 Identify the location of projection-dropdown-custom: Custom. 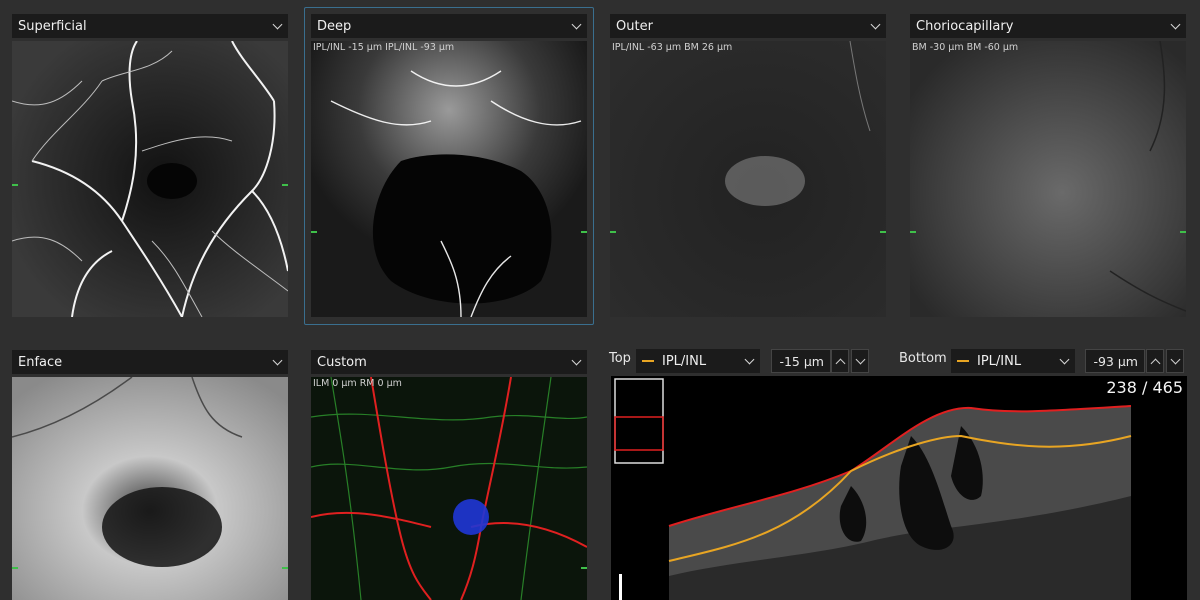
(449, 362).